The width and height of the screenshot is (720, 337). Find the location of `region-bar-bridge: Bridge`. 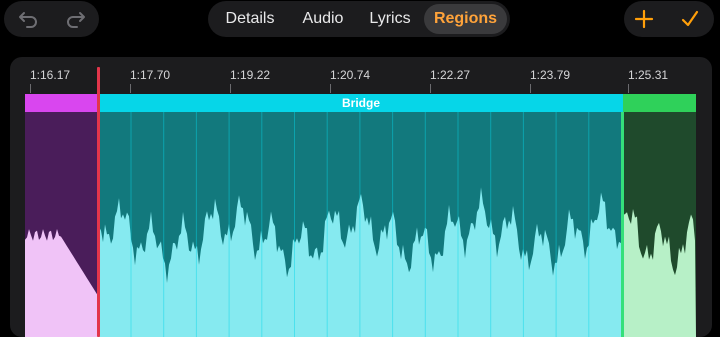

region-bar-bridge: Bridge is located at coordinates (361, 103).